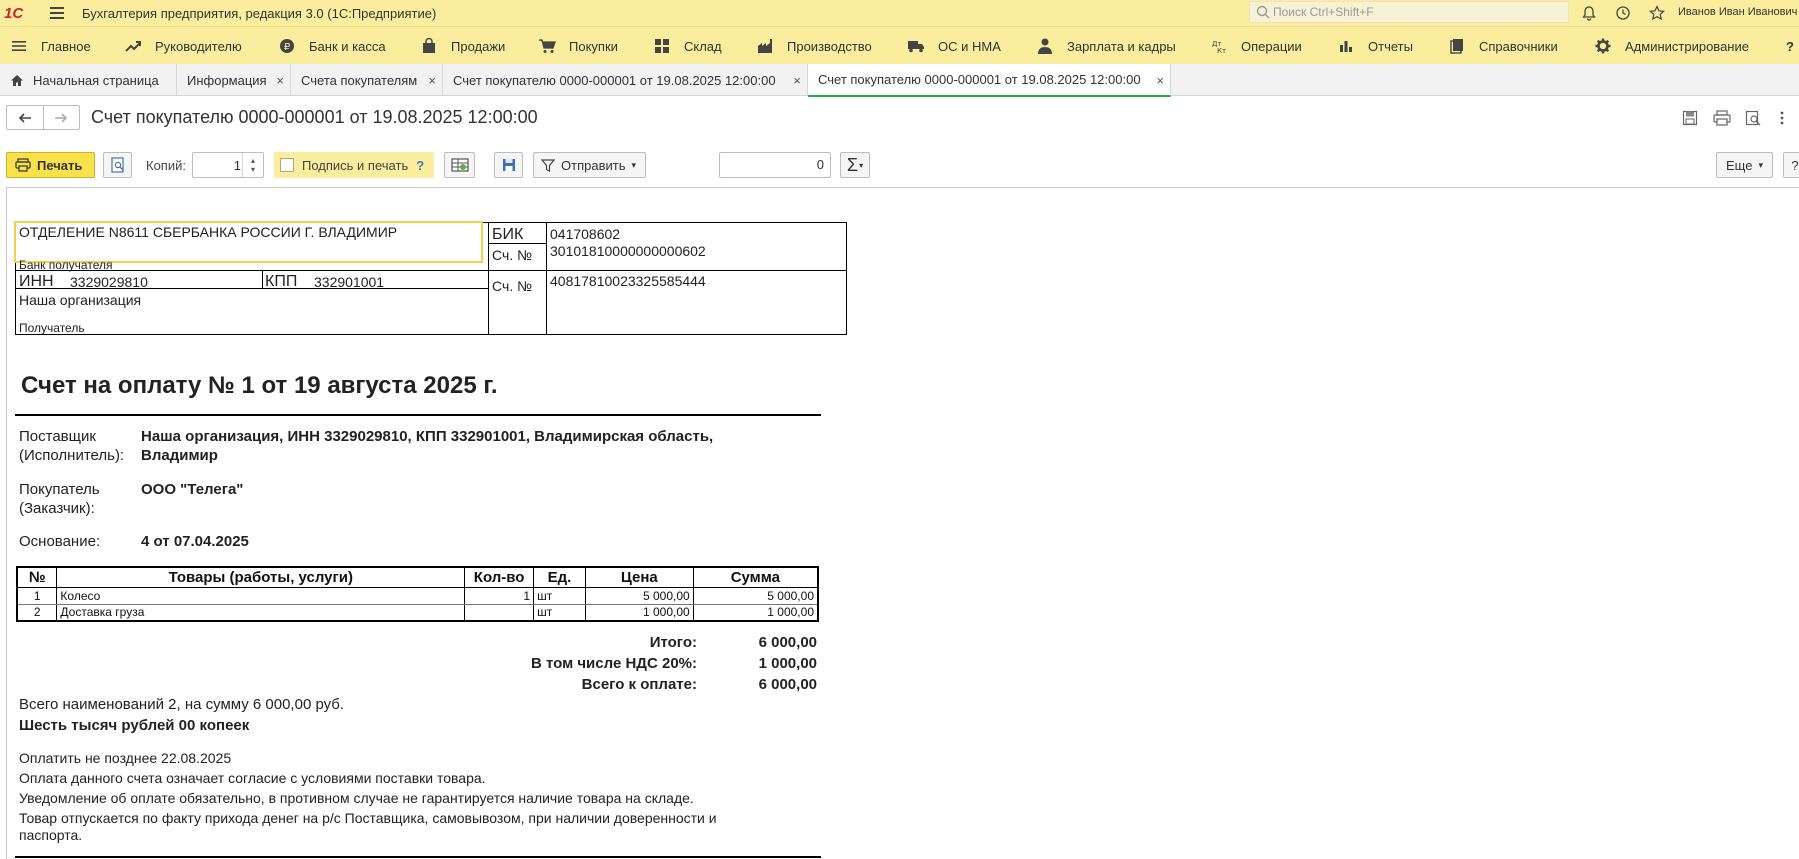  Describe the element at coordinates (1409, 12) in the screenshot. I see `search-input: Поиск Ctrl+Shift+F` at that location.